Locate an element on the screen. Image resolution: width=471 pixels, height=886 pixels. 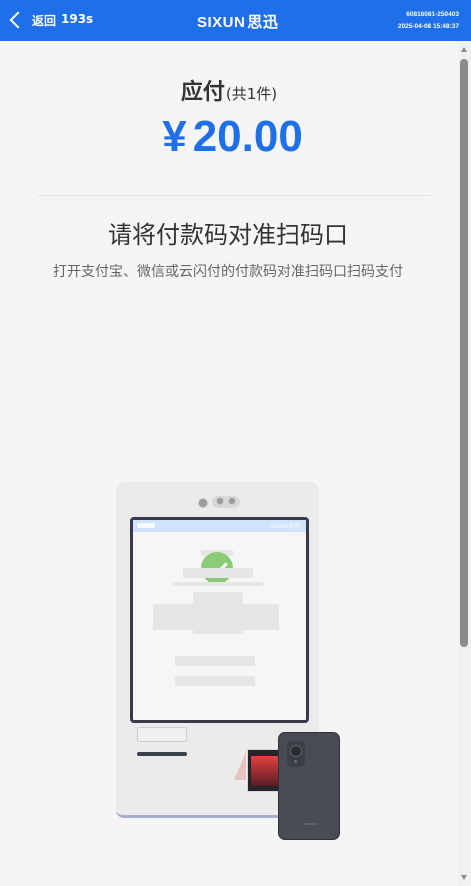
device-info: 60816081-250403 2025-04-08 15:48:37 is located at coordinates (428, 21).